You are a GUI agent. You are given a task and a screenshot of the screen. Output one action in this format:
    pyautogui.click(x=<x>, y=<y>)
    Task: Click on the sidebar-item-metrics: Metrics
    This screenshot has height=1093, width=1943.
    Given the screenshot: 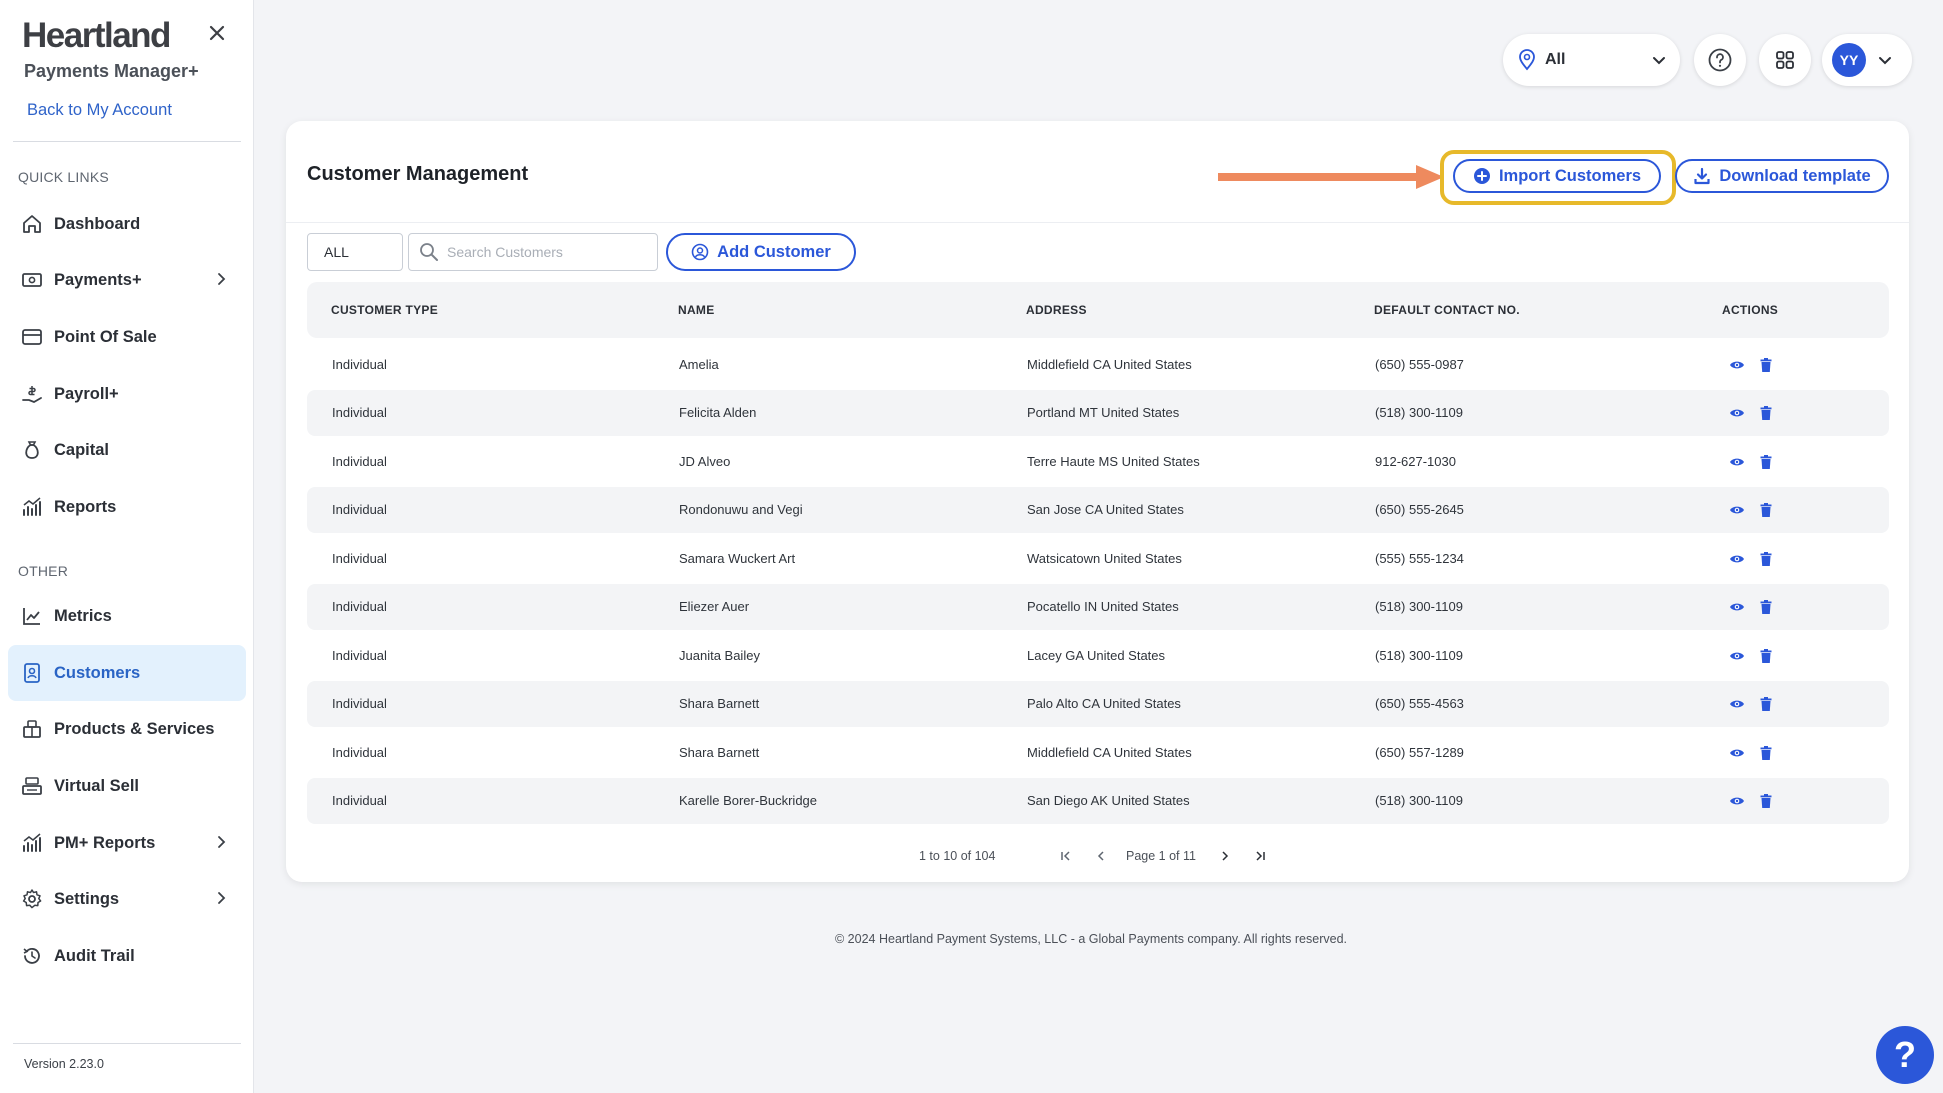 What is the action you would take?
    pyautogui.click(x=127, y=616)
    